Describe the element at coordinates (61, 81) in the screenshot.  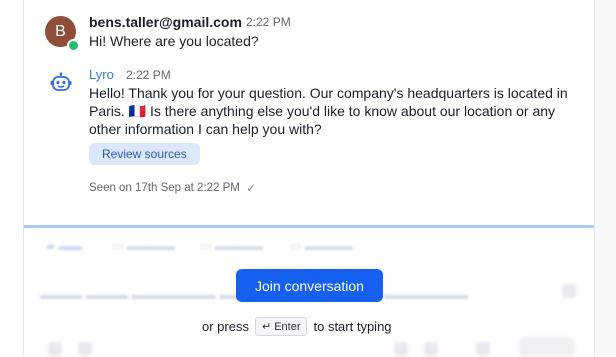
I see `bot-icon` at that location.